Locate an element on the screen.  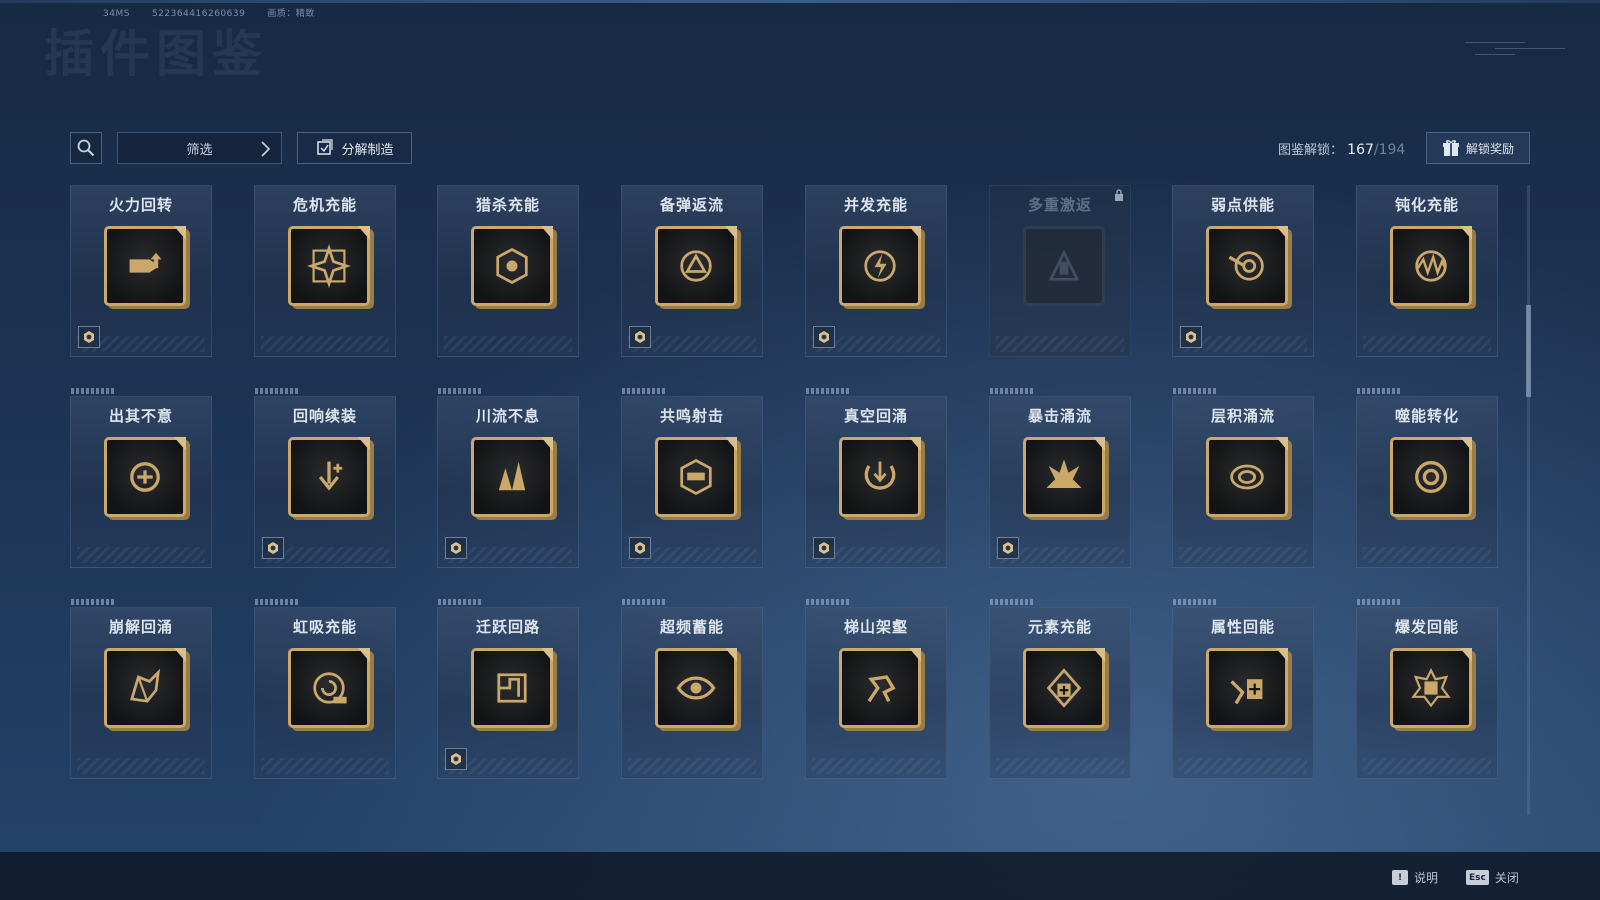
burst-medkit-icon is located at coordinates (1431, 687).